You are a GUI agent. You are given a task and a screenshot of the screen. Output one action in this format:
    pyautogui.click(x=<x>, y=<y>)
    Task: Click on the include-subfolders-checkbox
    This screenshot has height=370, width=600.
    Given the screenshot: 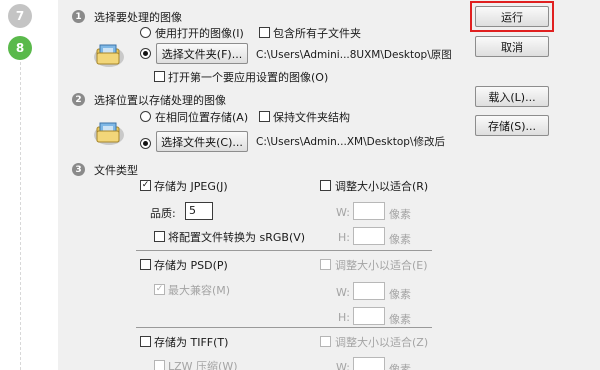 What is the action you would take?
    pyautogui.click(x=264, y=32)
    